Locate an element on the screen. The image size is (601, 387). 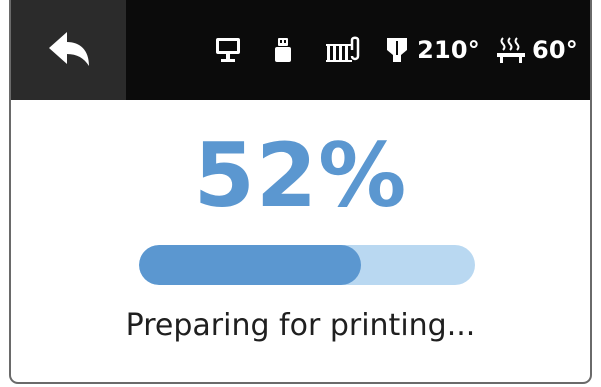
progress-bar-fill is located at coordinates (250, 265).